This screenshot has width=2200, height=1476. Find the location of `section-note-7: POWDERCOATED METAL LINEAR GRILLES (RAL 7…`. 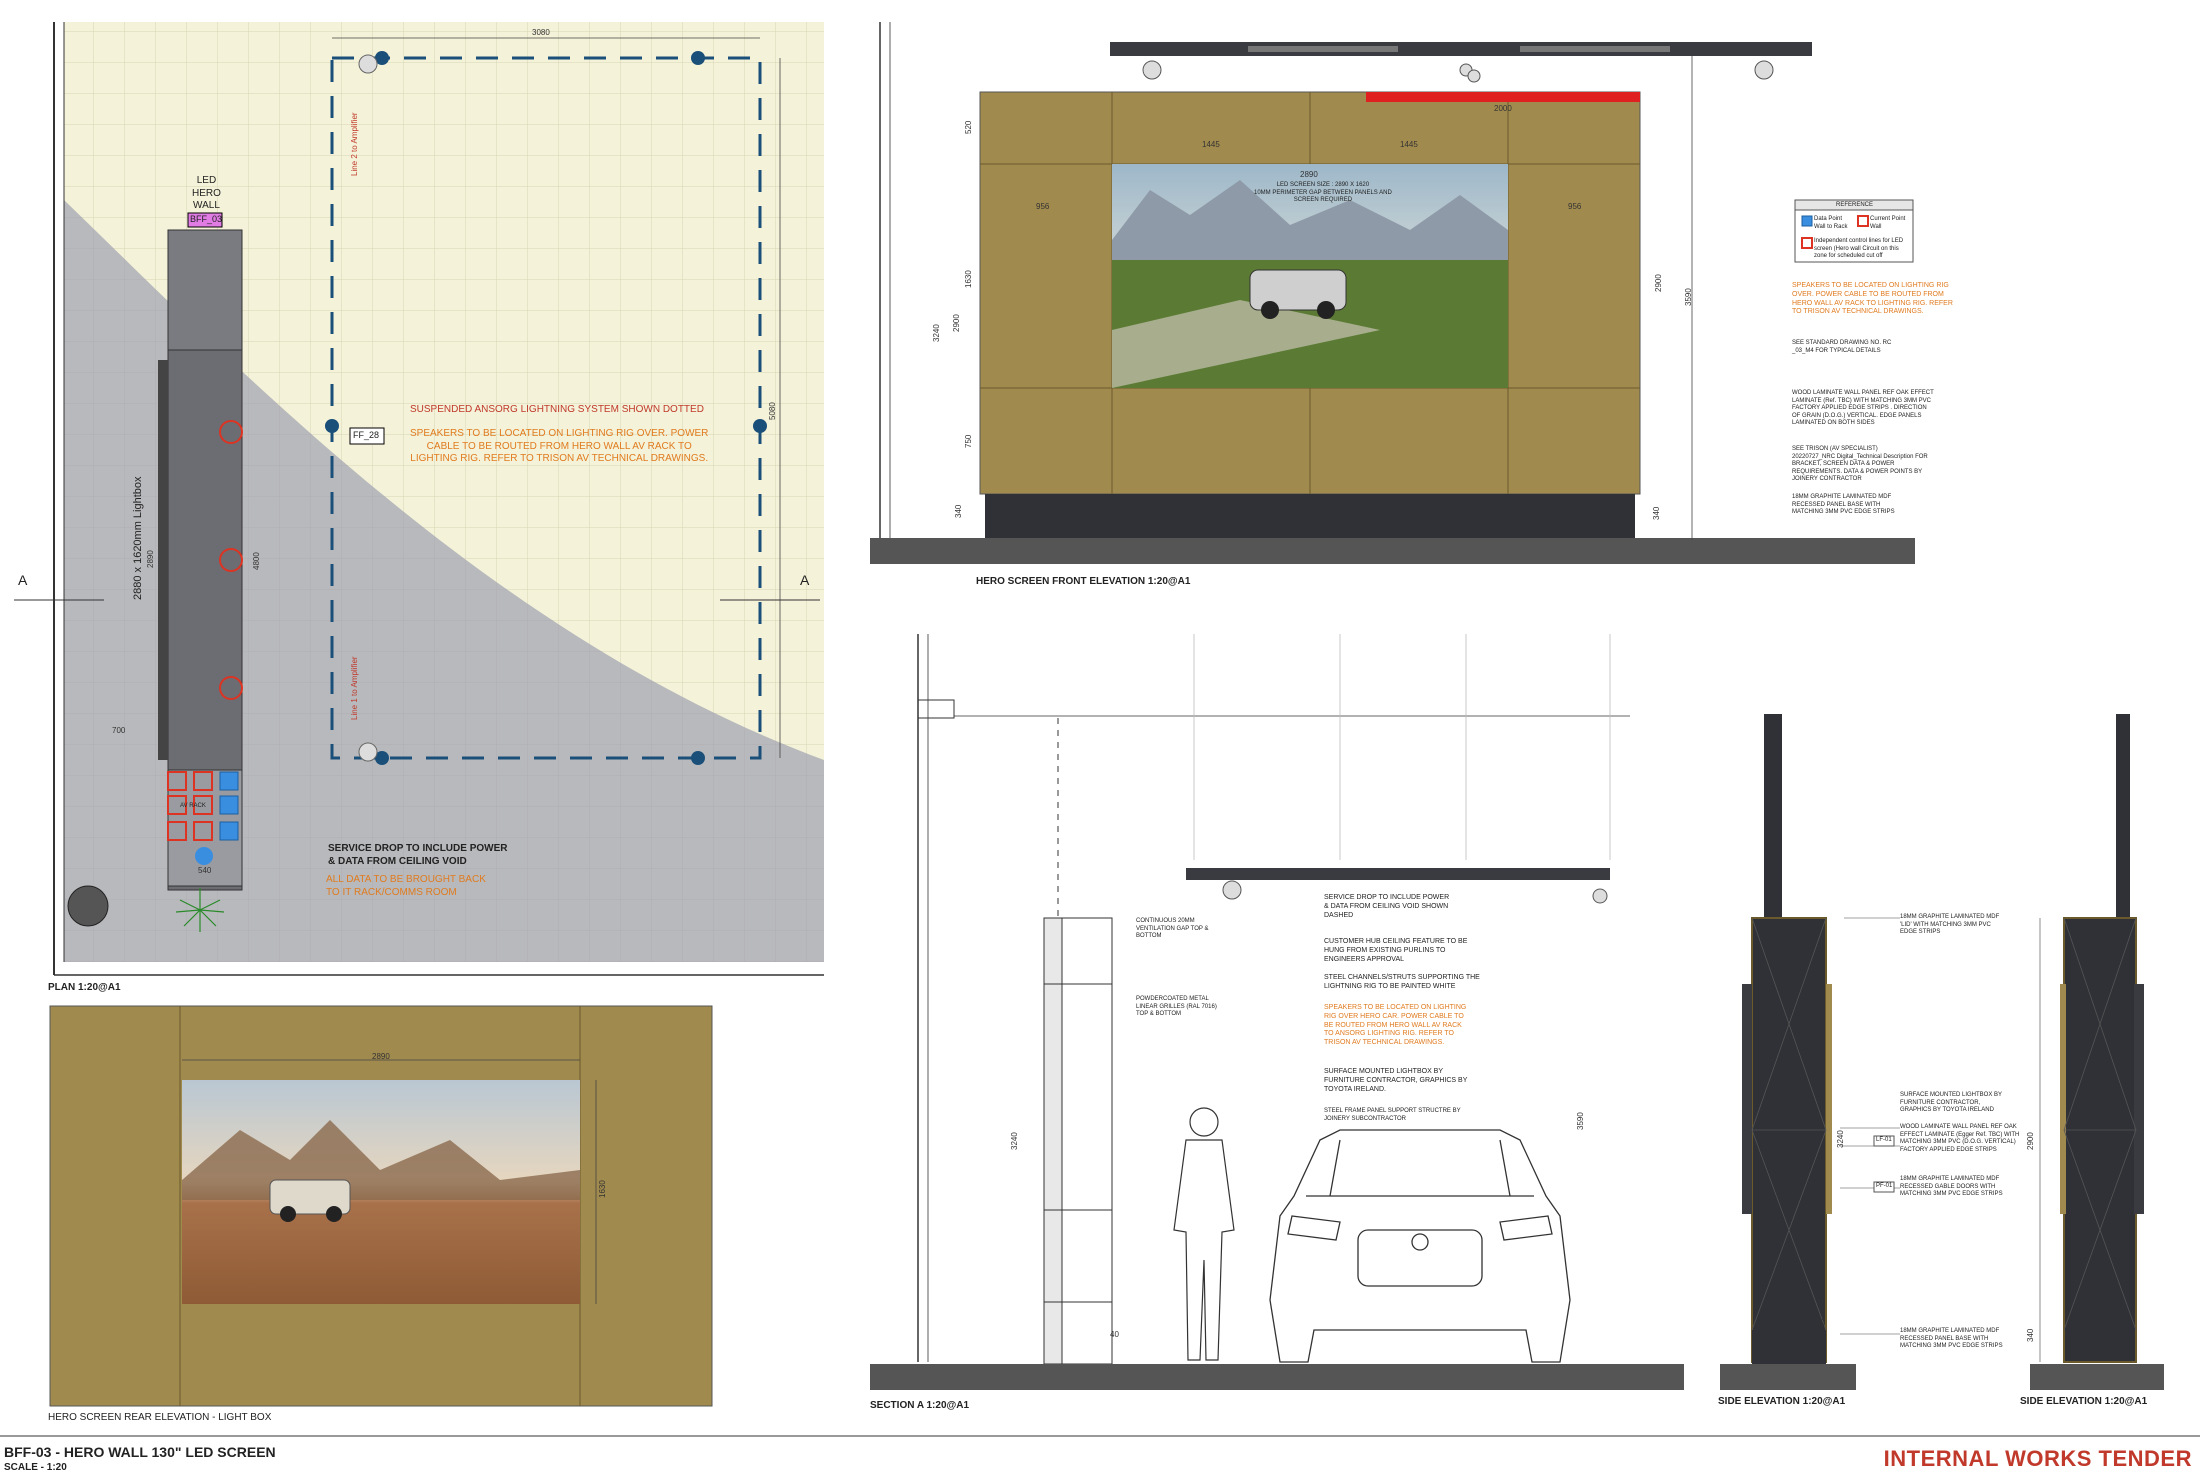

section-note-7: POWDERCOATED METAL LINEAR GRILLES (RAL 7… is located at coordinates (1176, 1006).